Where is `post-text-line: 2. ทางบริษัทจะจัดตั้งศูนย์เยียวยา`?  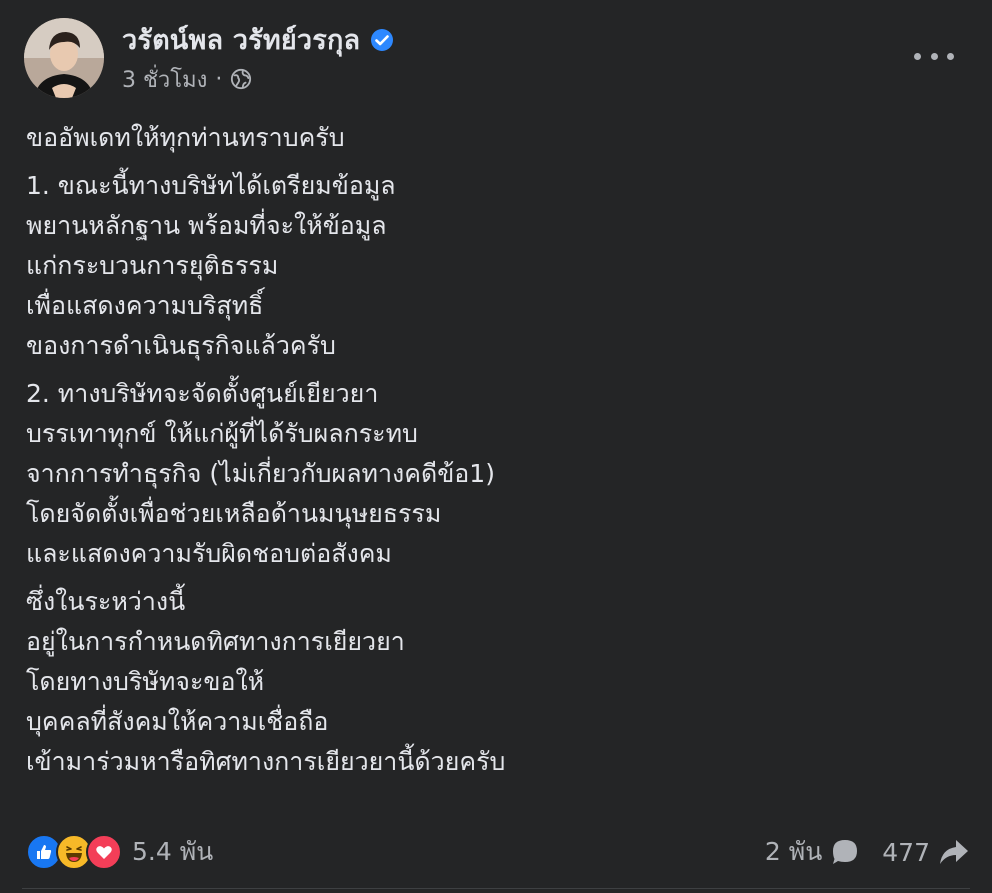 post-text-line: 2. ทางบริษัทจะจัดตั้งศูนย์เยียวยา is located at coordinates (202, 393).